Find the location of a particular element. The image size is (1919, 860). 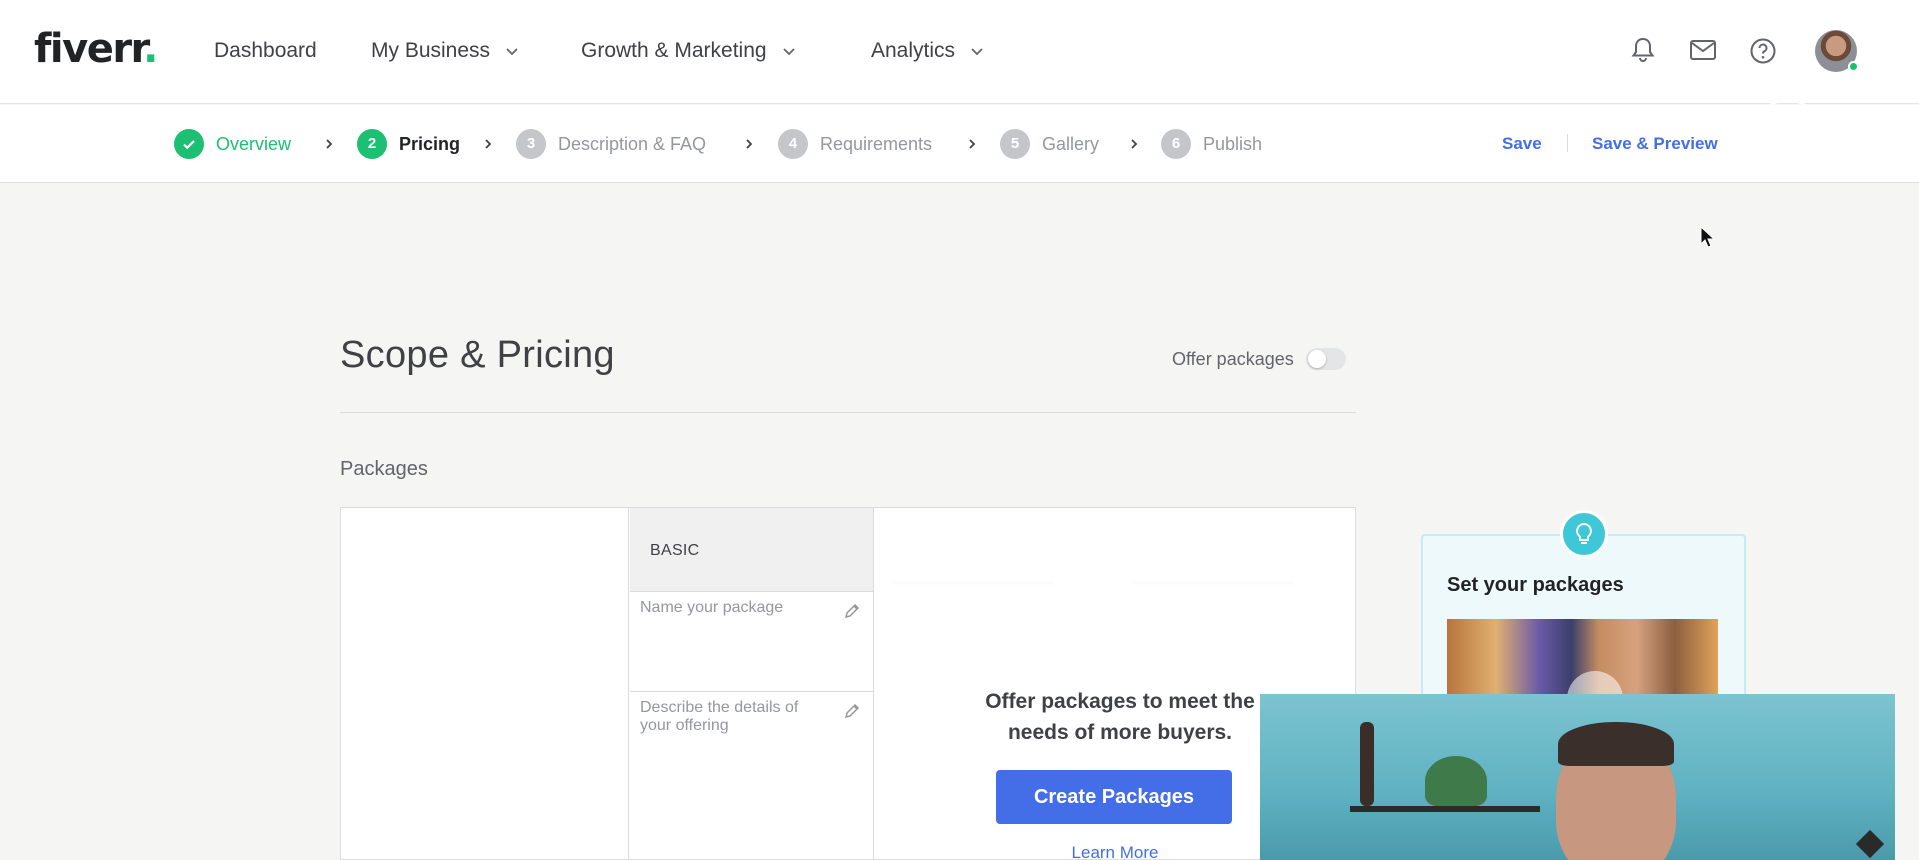

step-description-faq-label: Description & FAQ is located at coordinates (632, 144).